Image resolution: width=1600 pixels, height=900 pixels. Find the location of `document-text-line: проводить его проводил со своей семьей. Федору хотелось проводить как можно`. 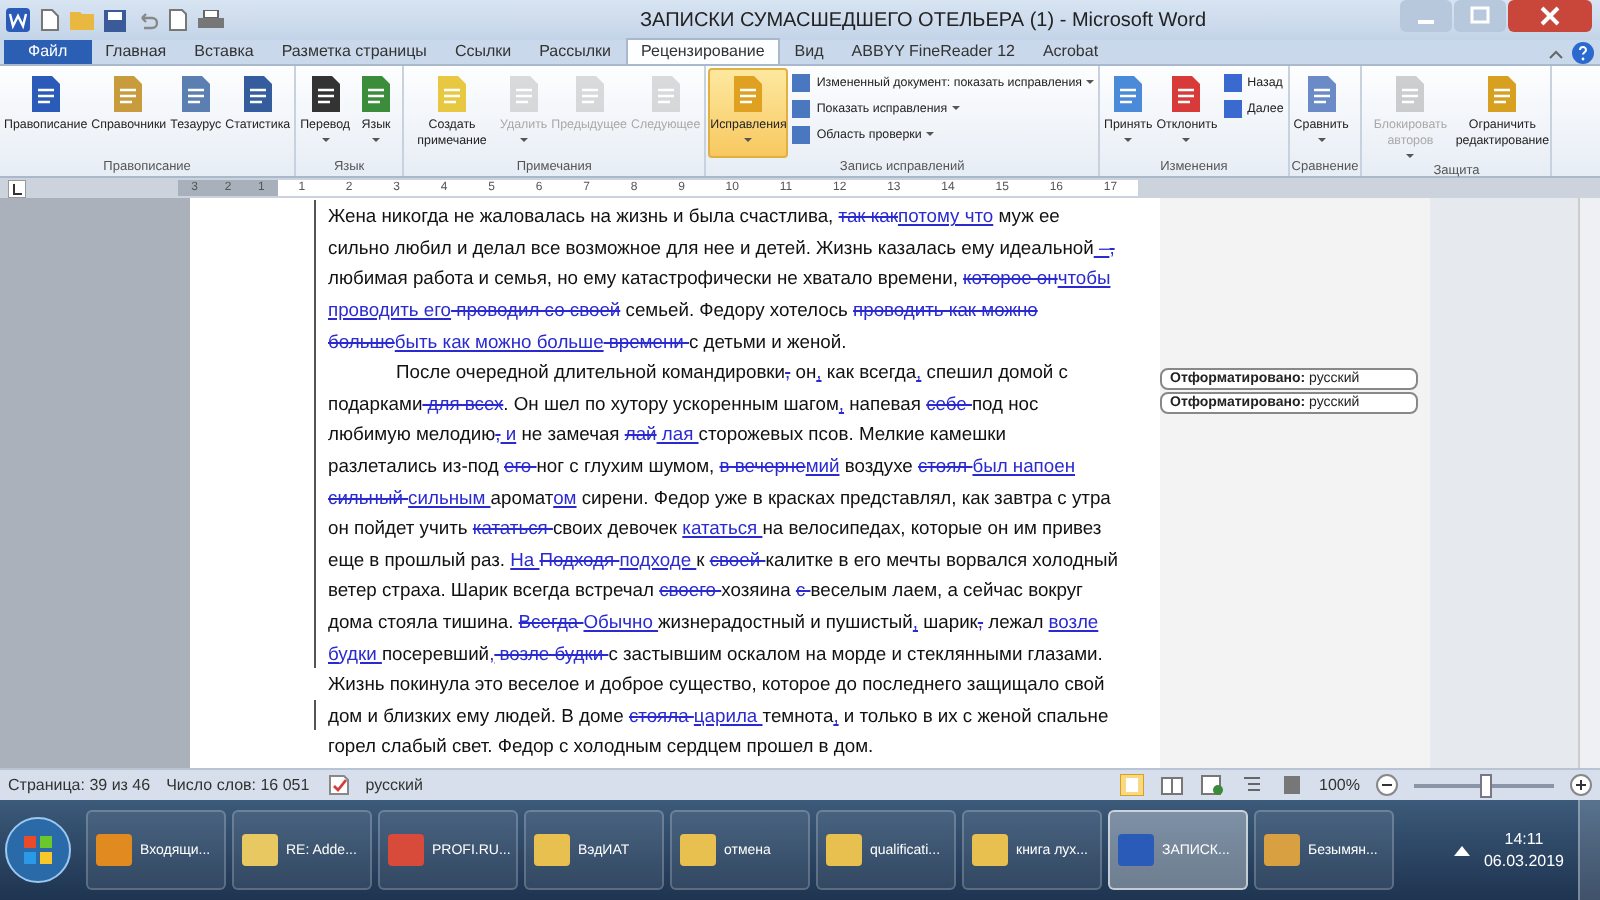

document-text-line: проводить его проводил со своей семьей. Федору хотелось проводить как можно is located at coordinates (683, 309).